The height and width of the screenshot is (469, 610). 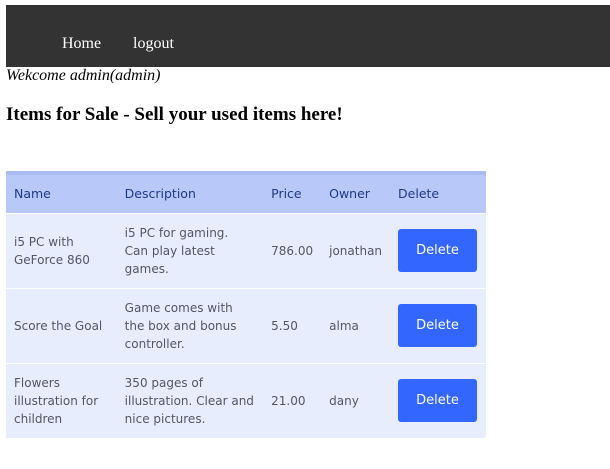 I want to click on top-navbar: Home logout, so click(x=308, y=36).